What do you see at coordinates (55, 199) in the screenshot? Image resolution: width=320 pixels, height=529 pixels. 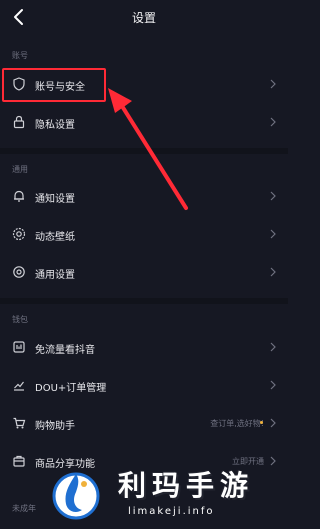 I see `settings-item-label: 通知设置` at bounding box center [55, 199].